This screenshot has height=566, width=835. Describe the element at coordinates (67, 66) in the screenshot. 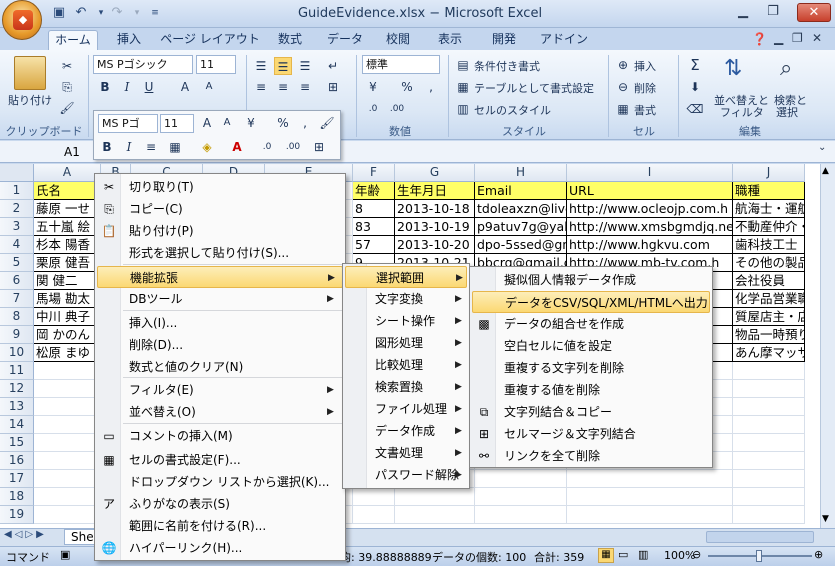

I see `cut-icon: ✂` at that location.